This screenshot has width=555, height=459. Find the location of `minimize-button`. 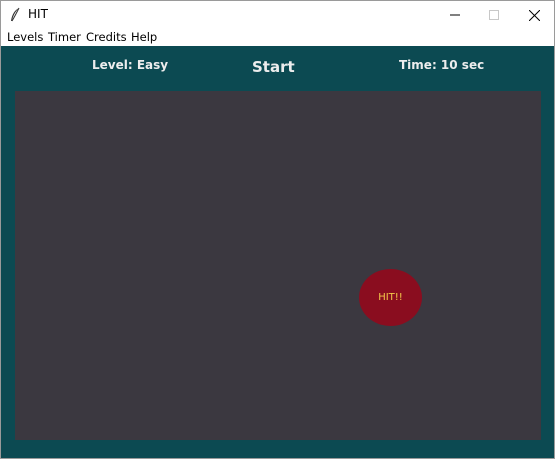

minimize-button is located at coordinates (455, 15).